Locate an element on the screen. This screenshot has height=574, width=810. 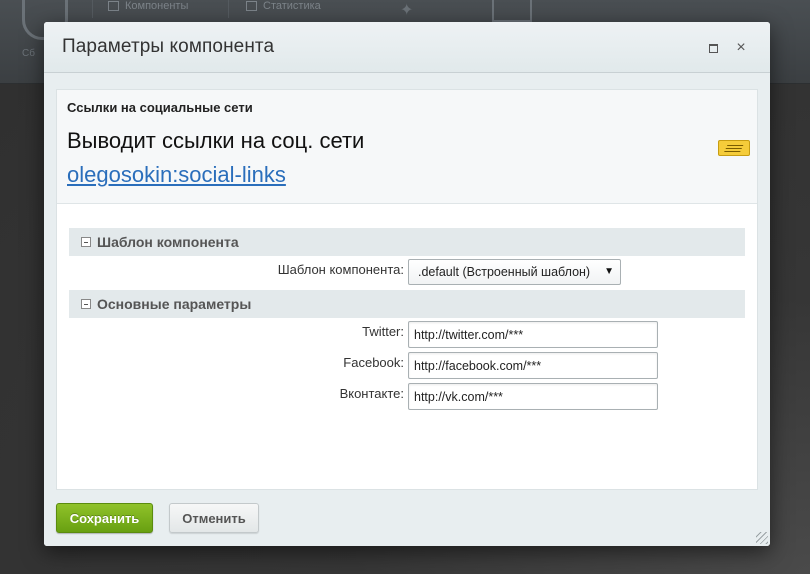
wand-icon: ✦ is located at coordinates (407, 10).